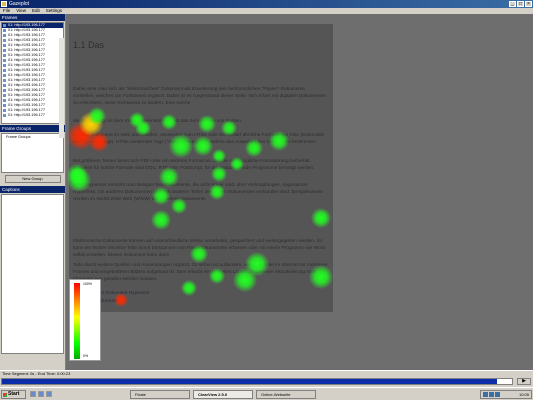  I want to click on play-button: ▶, so click(524, 381).